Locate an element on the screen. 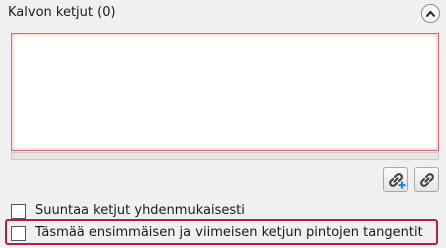  add-chain-button is located at coordinates (395, 179).